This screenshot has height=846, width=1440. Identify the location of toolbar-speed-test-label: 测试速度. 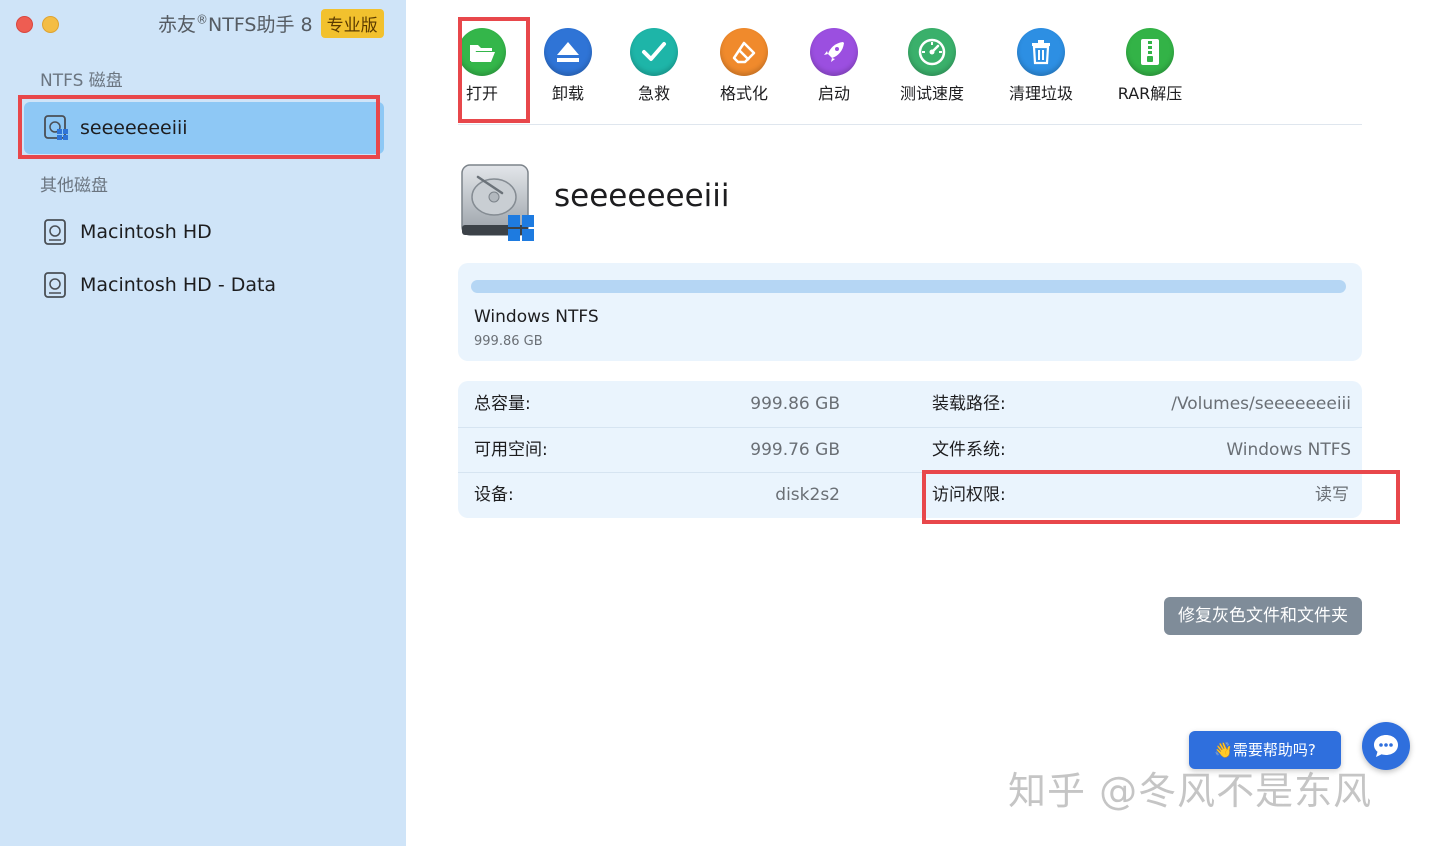
(931, 93).